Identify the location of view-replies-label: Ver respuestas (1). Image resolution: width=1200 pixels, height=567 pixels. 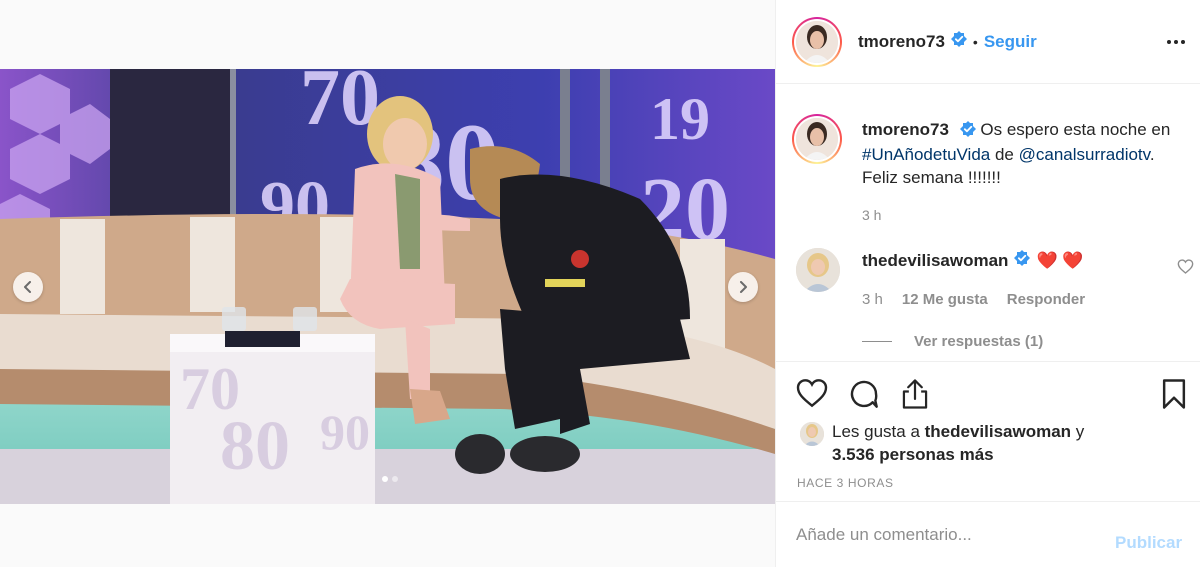
(979, 341).